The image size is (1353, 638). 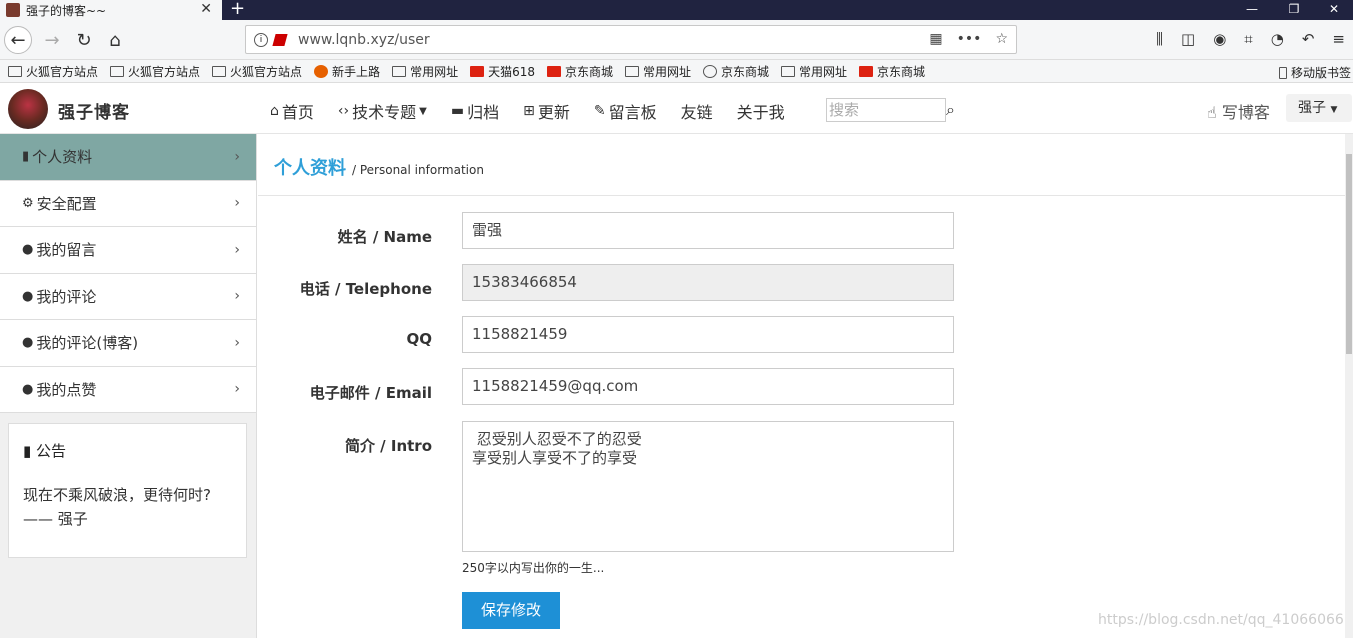 What do you see at coordinates (388, 446) in the screenshot?
I see `intro-label: 简介 / Intro` at bounding box center [388, 446].